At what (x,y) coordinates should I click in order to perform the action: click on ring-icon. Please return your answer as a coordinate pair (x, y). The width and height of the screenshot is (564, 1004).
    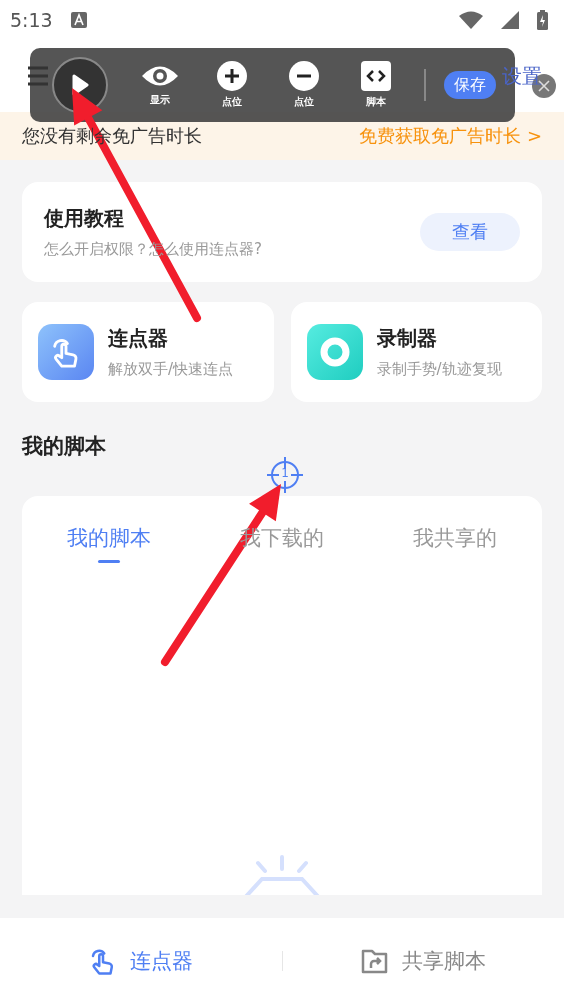
    Looking at the image, I should click on (334, 352).